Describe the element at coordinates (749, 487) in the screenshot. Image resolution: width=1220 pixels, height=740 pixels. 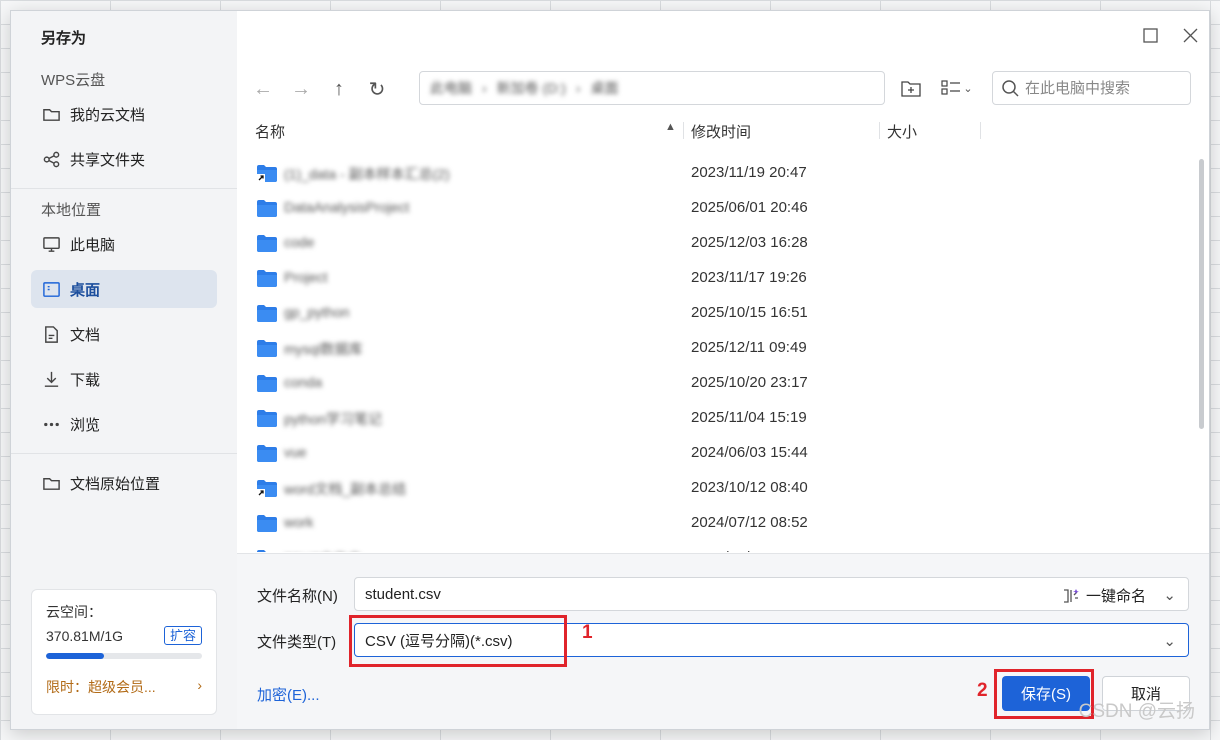
I see `file-modified: 2023/10/12 08:40` at that location.